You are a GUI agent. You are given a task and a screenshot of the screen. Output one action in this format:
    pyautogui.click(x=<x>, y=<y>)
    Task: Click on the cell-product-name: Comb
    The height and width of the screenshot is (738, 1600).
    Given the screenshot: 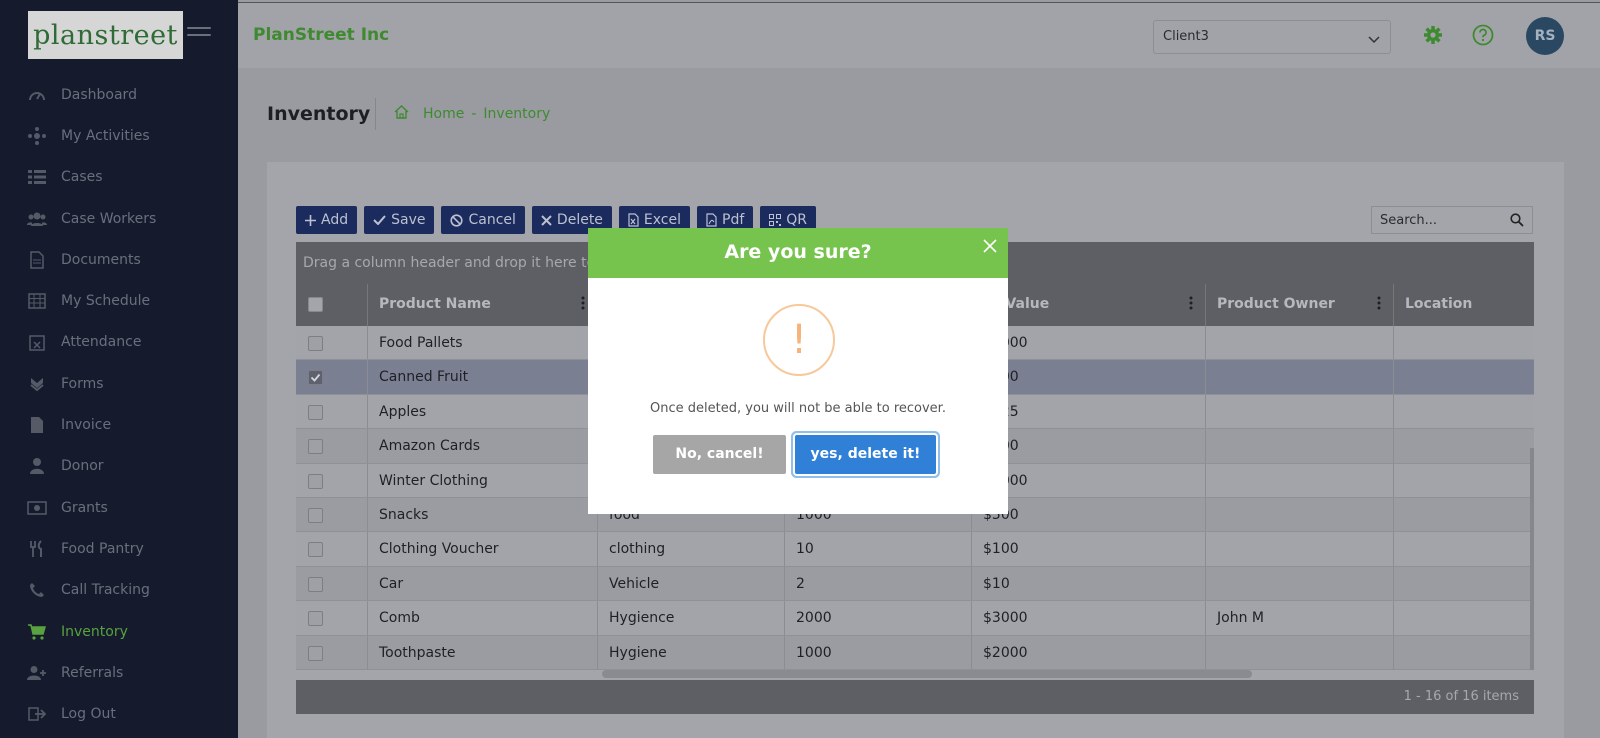 What is the action you would take?
    pyautogui.click(x=482, y=618)
    